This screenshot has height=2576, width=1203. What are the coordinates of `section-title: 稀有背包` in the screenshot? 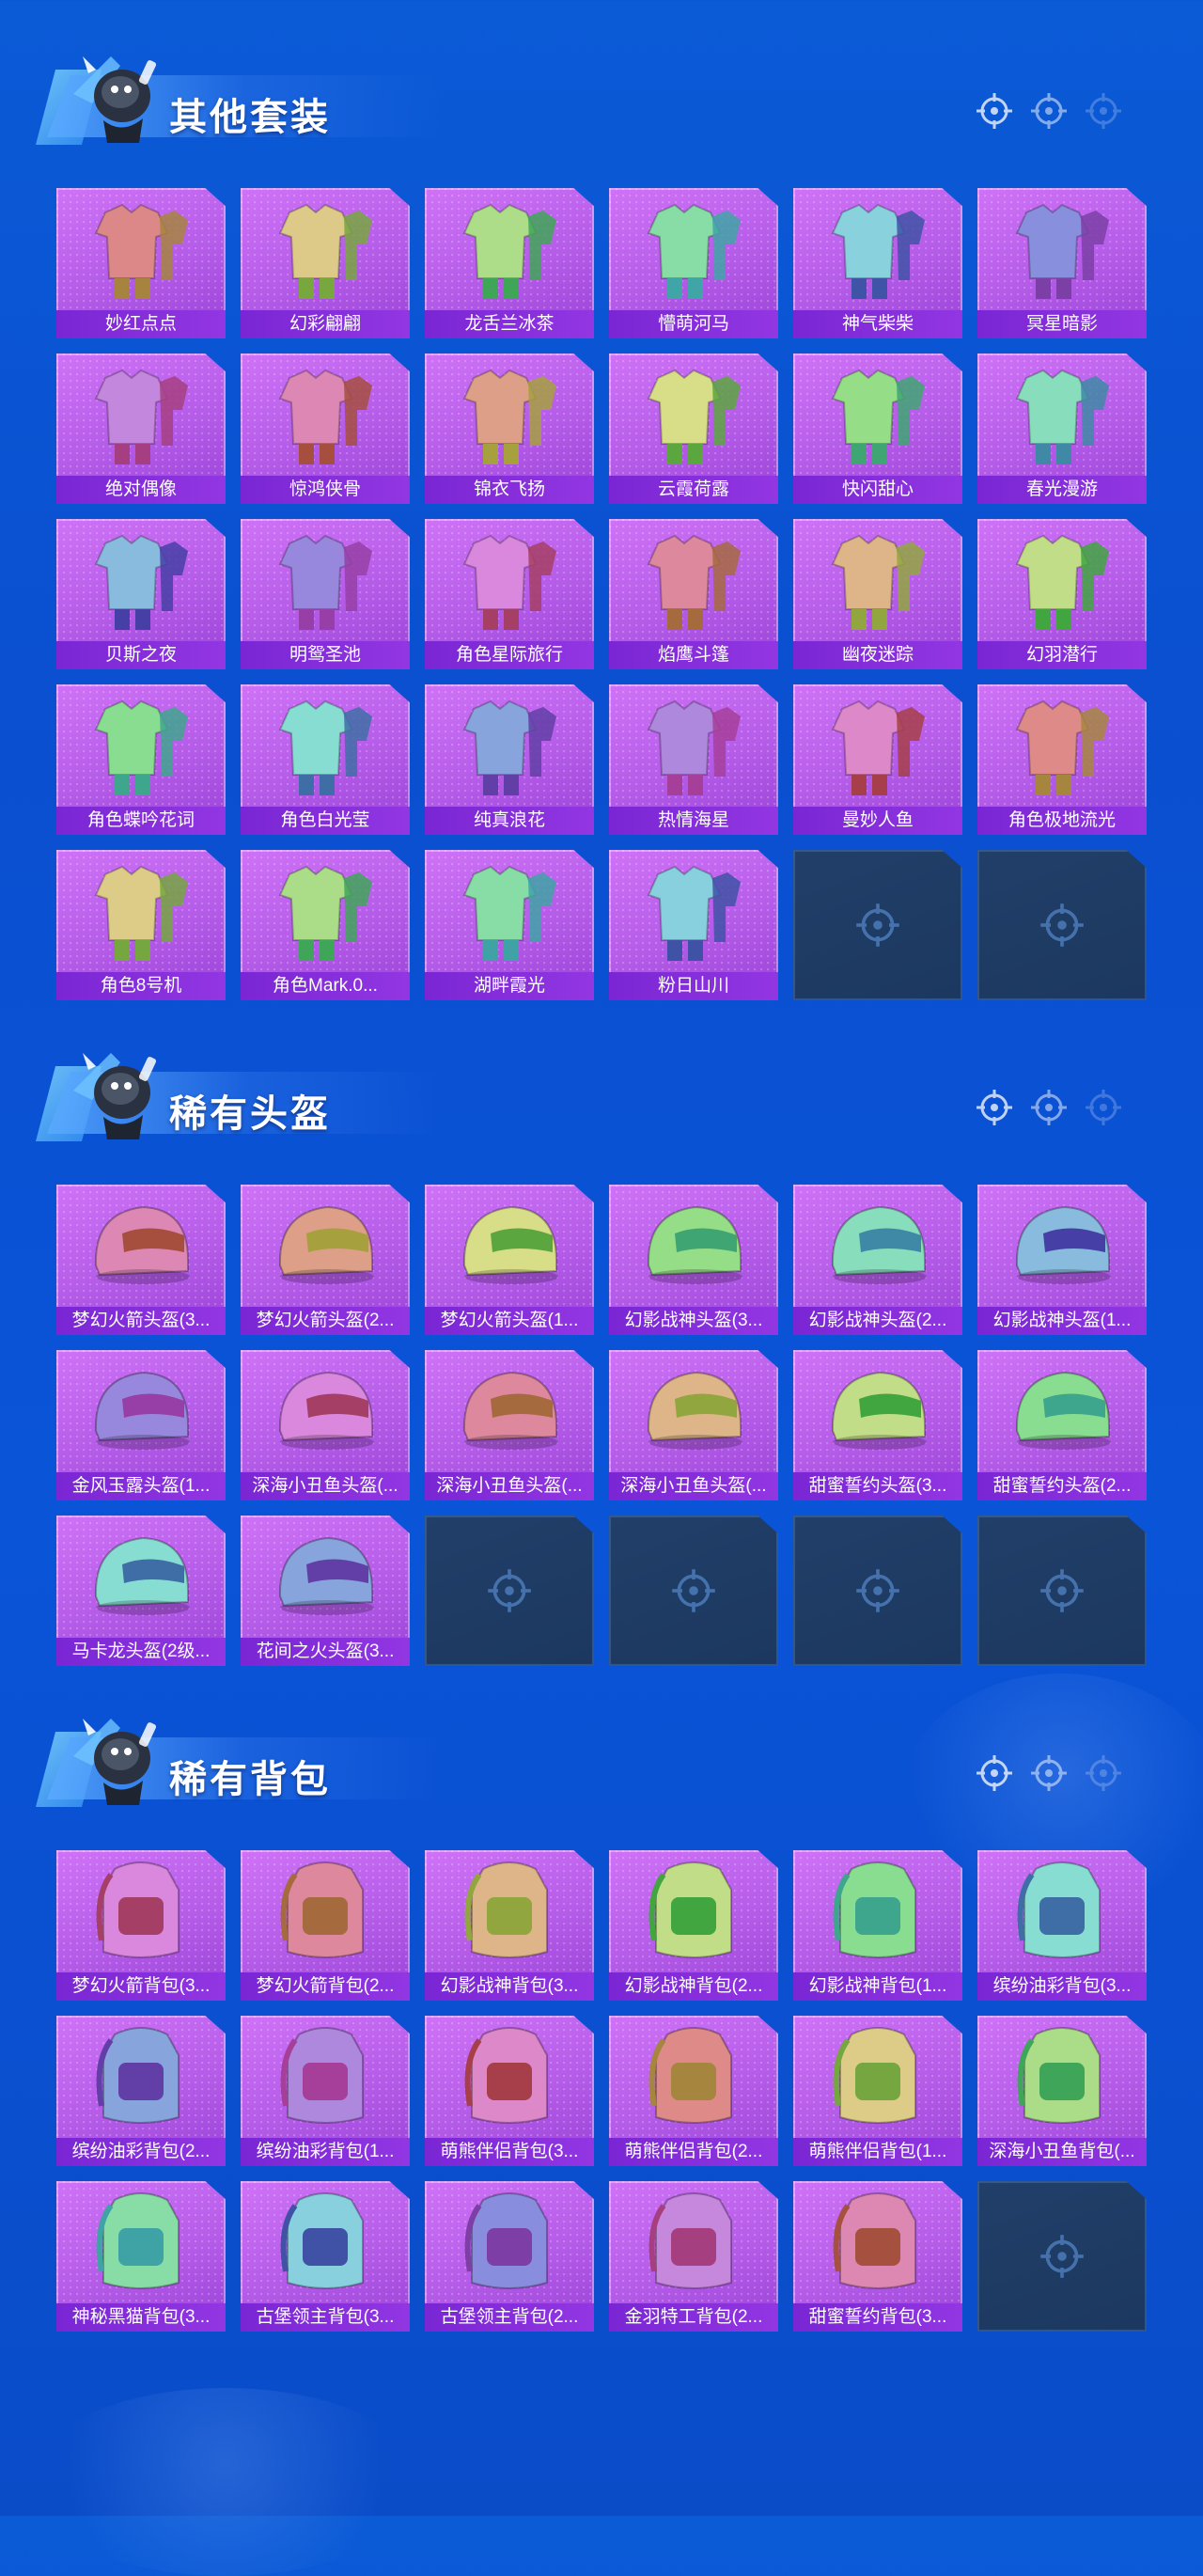 It's located at (250, 1780).